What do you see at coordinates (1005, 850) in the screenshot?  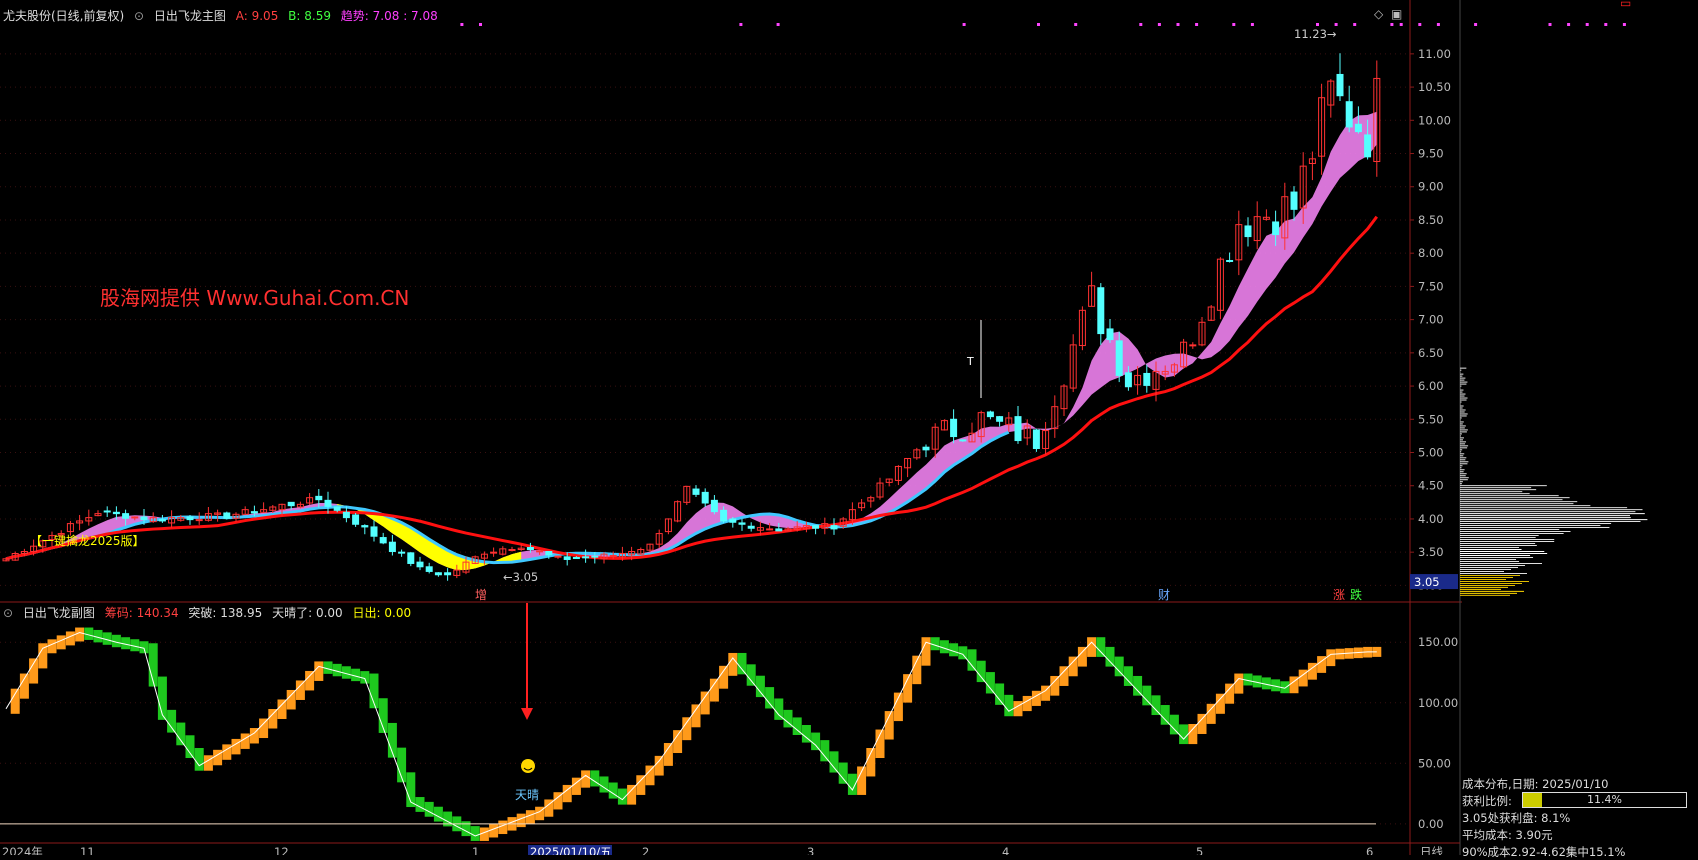 I see `x-tick-label: 4` at bounding box center [1005, 850].